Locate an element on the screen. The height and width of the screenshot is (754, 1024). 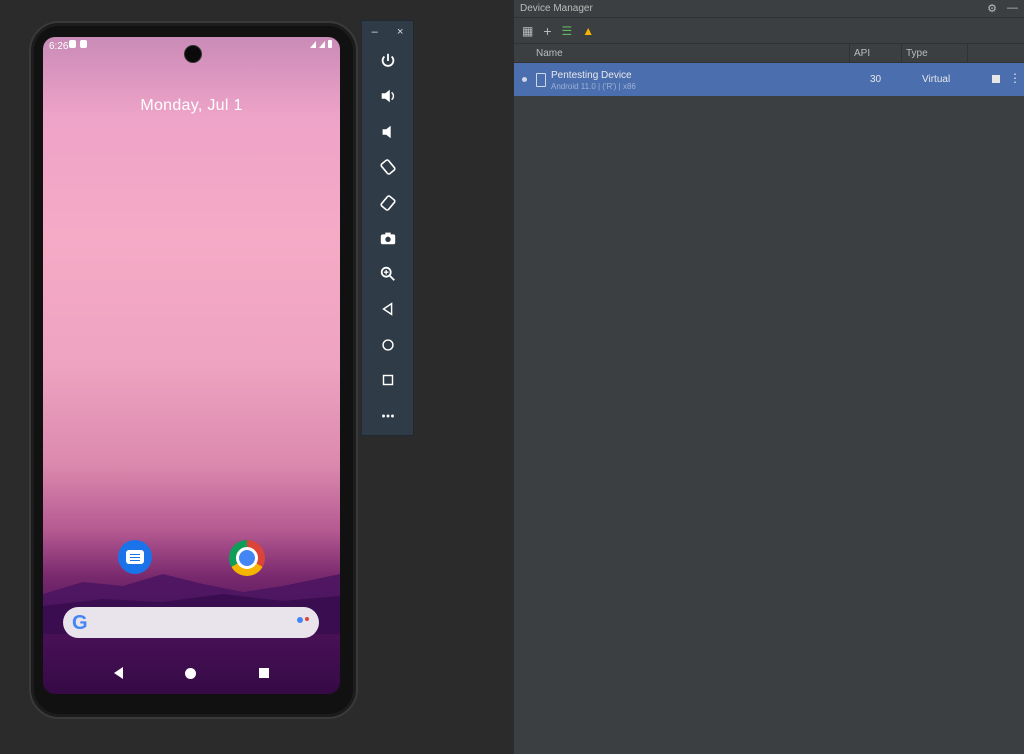
overview-square-icon is located at coordinates (387, 380).